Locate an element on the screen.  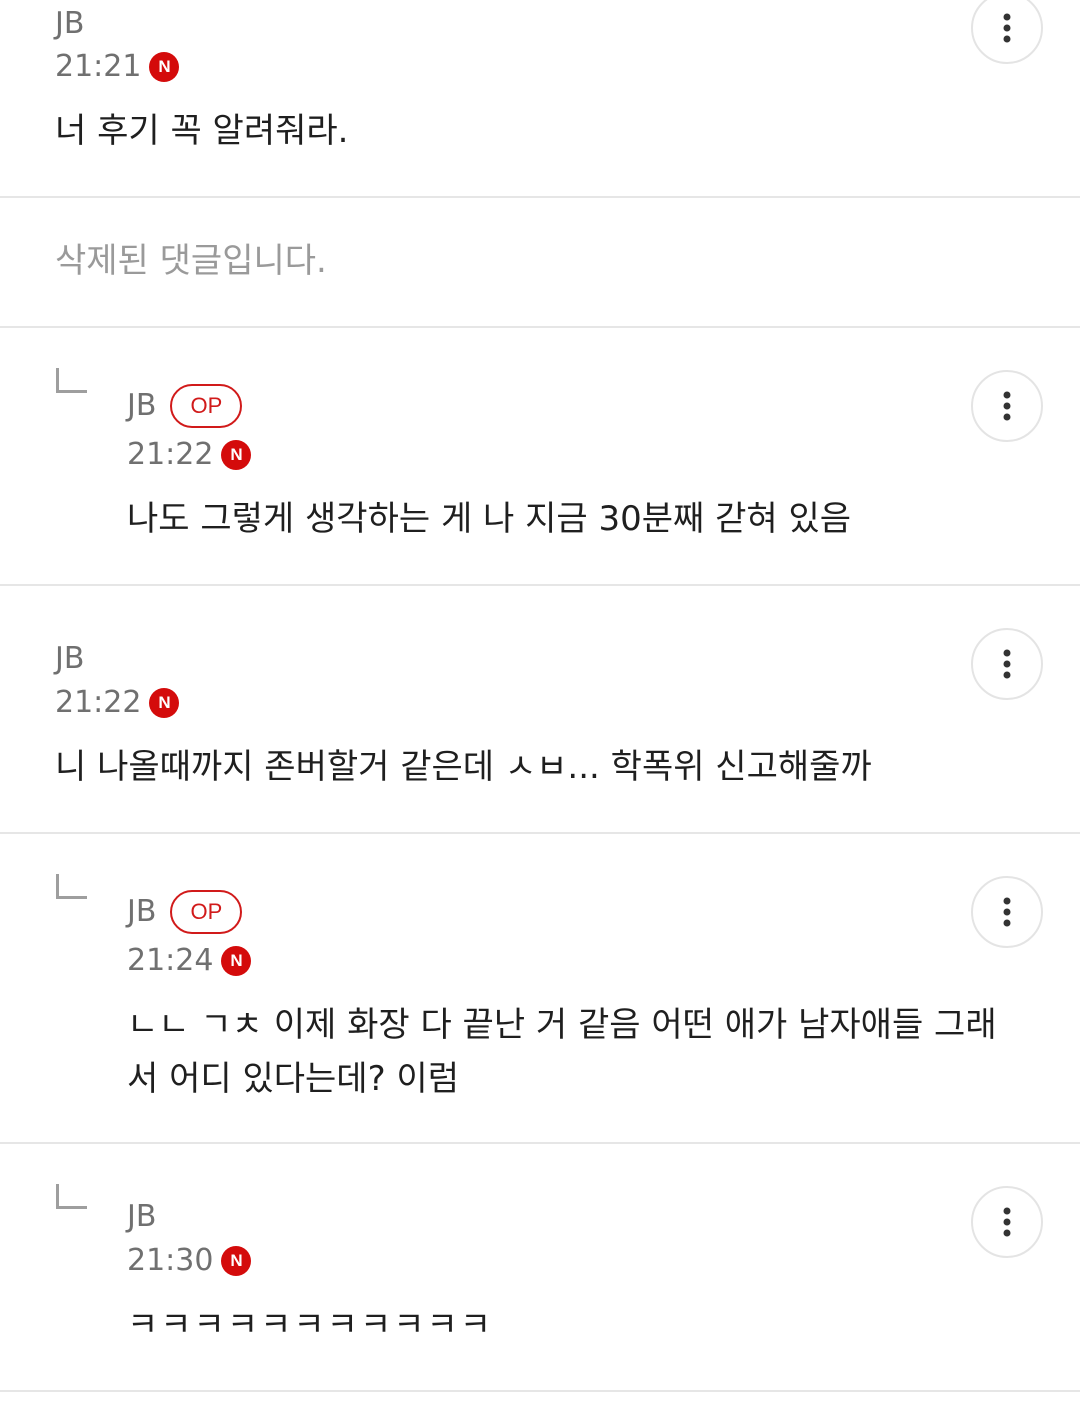
comment-text: 나도 그렇게 생각하는 게 나 지금 30분째 갇혀 있음 is located at coordinates (489, 519).